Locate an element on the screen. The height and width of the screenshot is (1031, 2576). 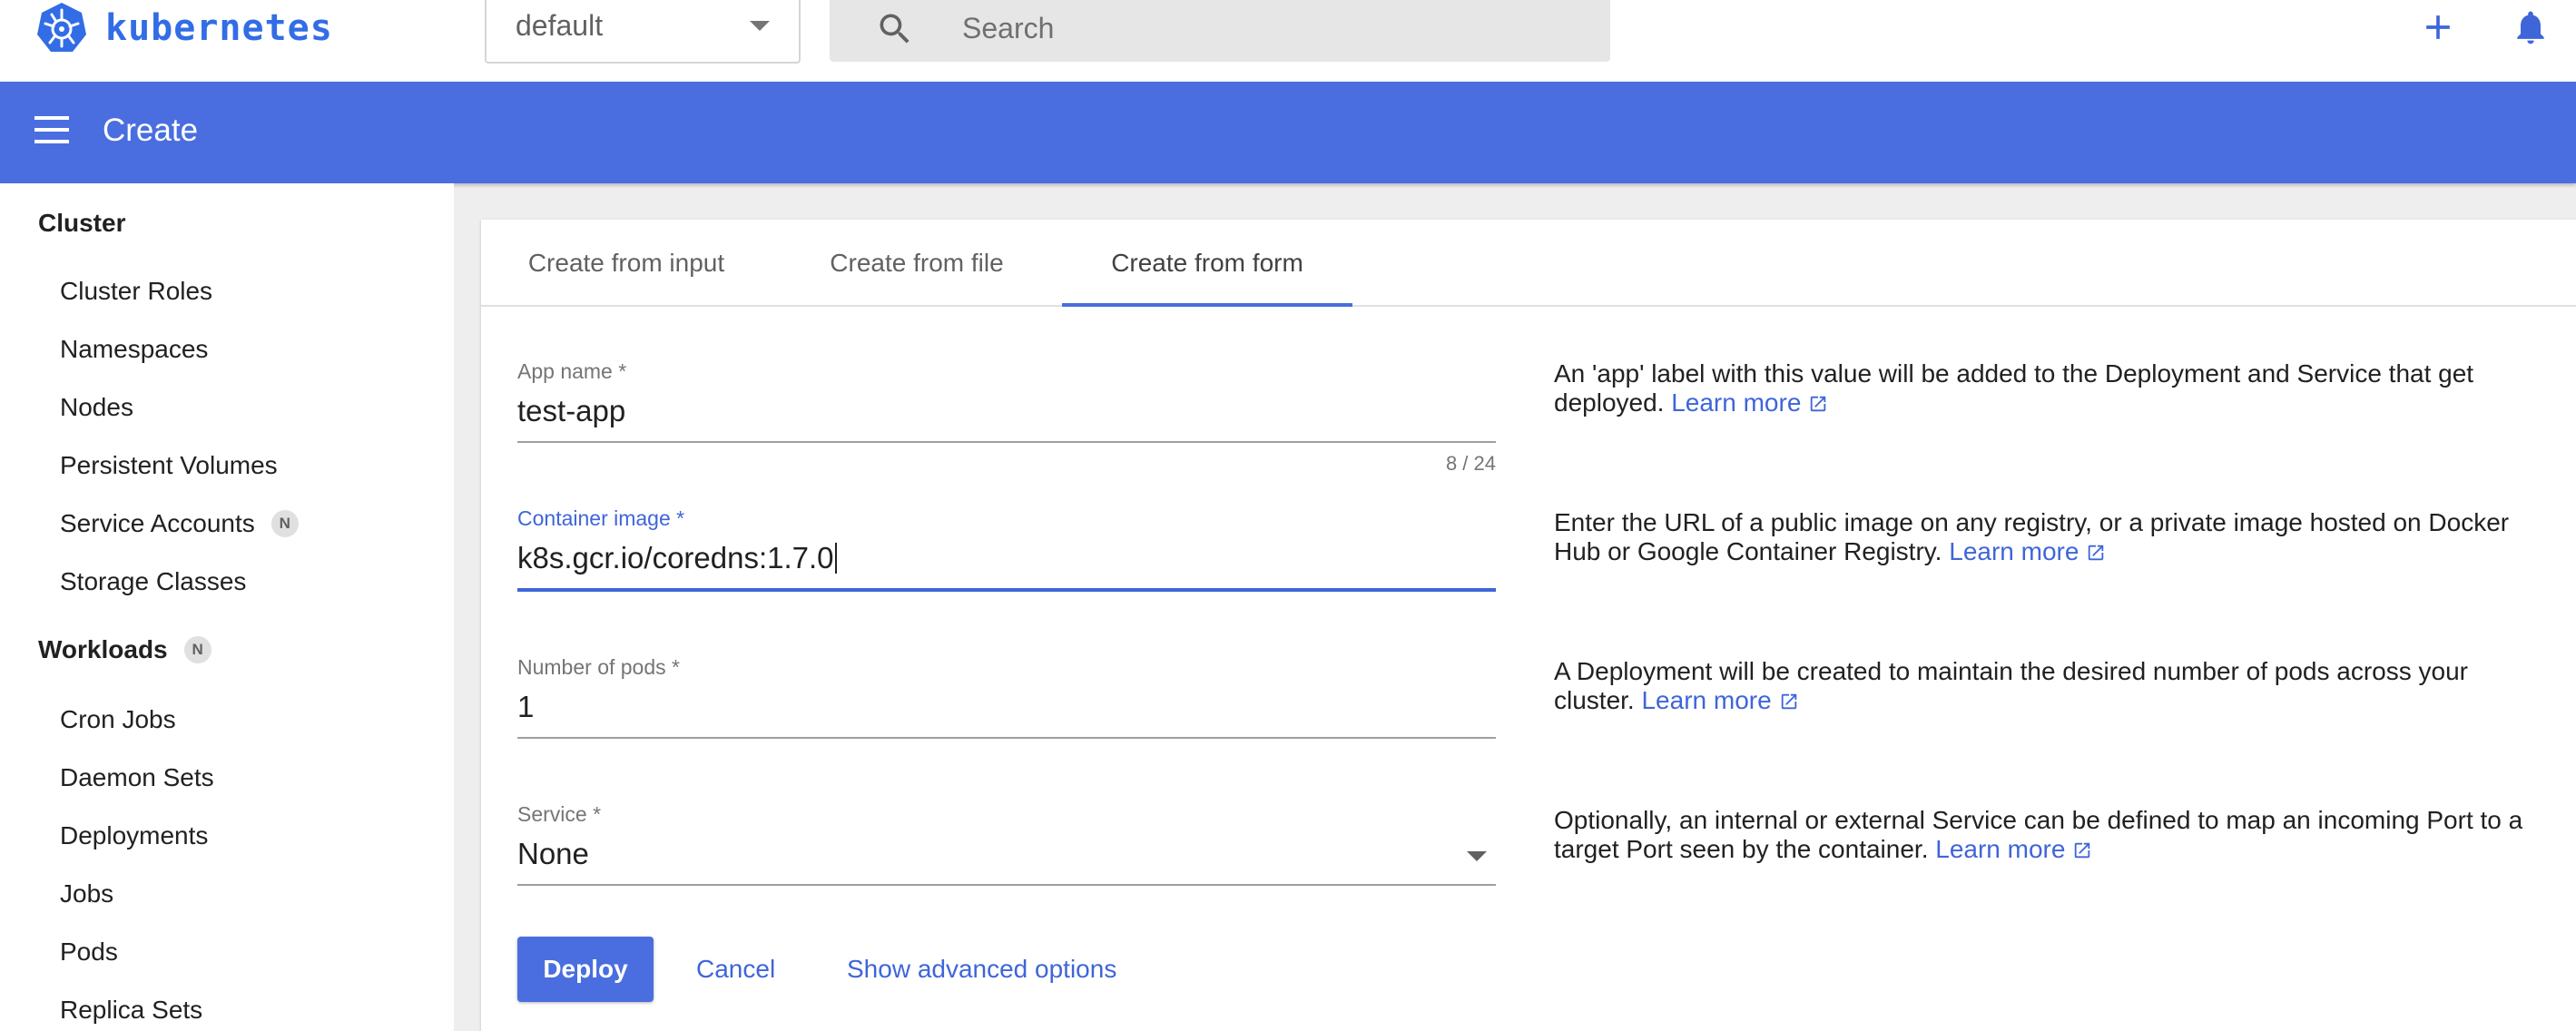
sidebar-item-storage-classes: Storage Classes is located at coordinates (153, 581).